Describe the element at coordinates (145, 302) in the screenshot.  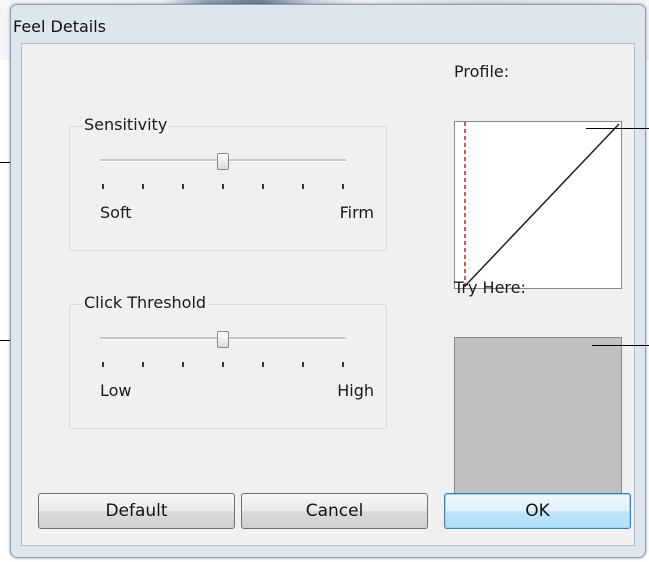
I see `click-threshold-label: Click Threshold` at that location.